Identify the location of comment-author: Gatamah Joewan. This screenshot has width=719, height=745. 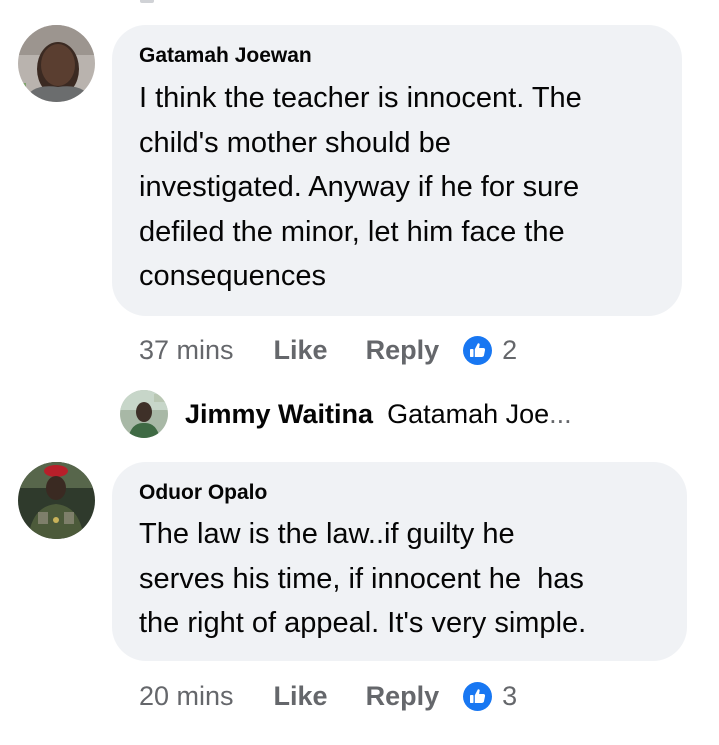
(225, 56).